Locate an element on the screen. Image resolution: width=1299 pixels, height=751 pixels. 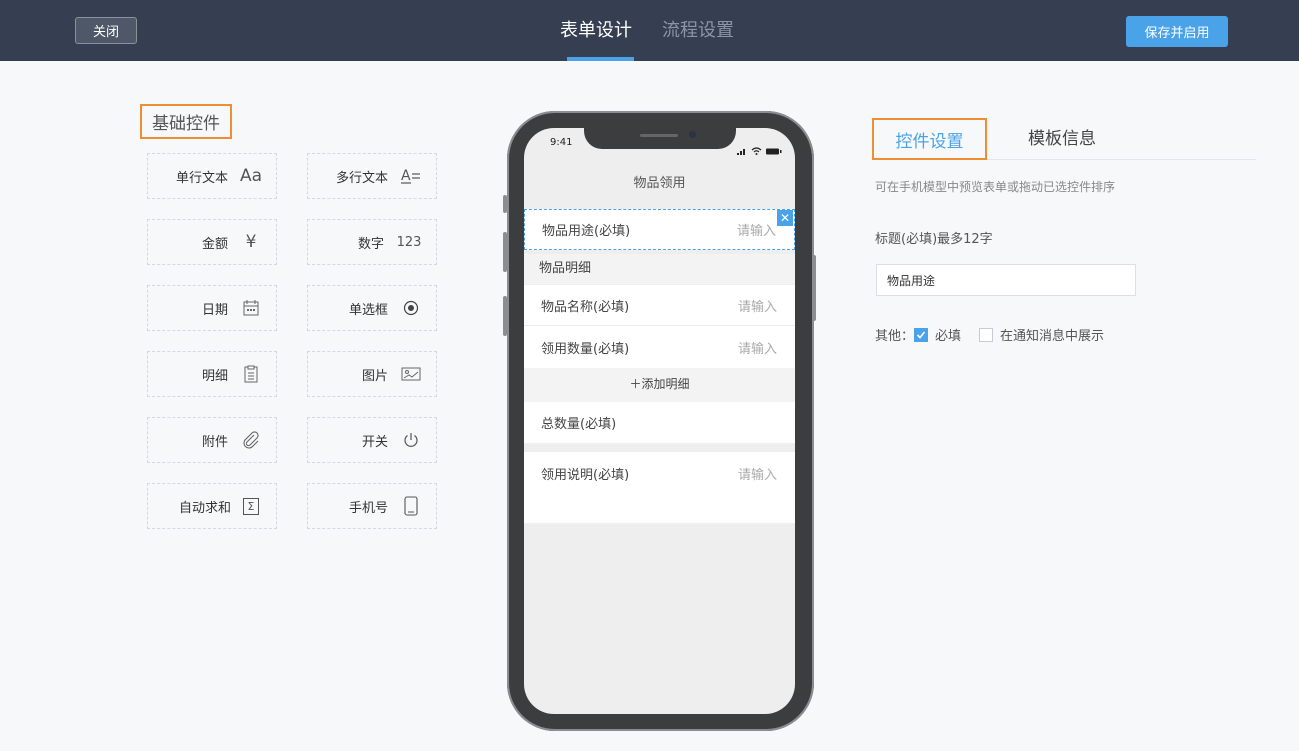
close-button: 关闭 is located at coordinates (106, 30).